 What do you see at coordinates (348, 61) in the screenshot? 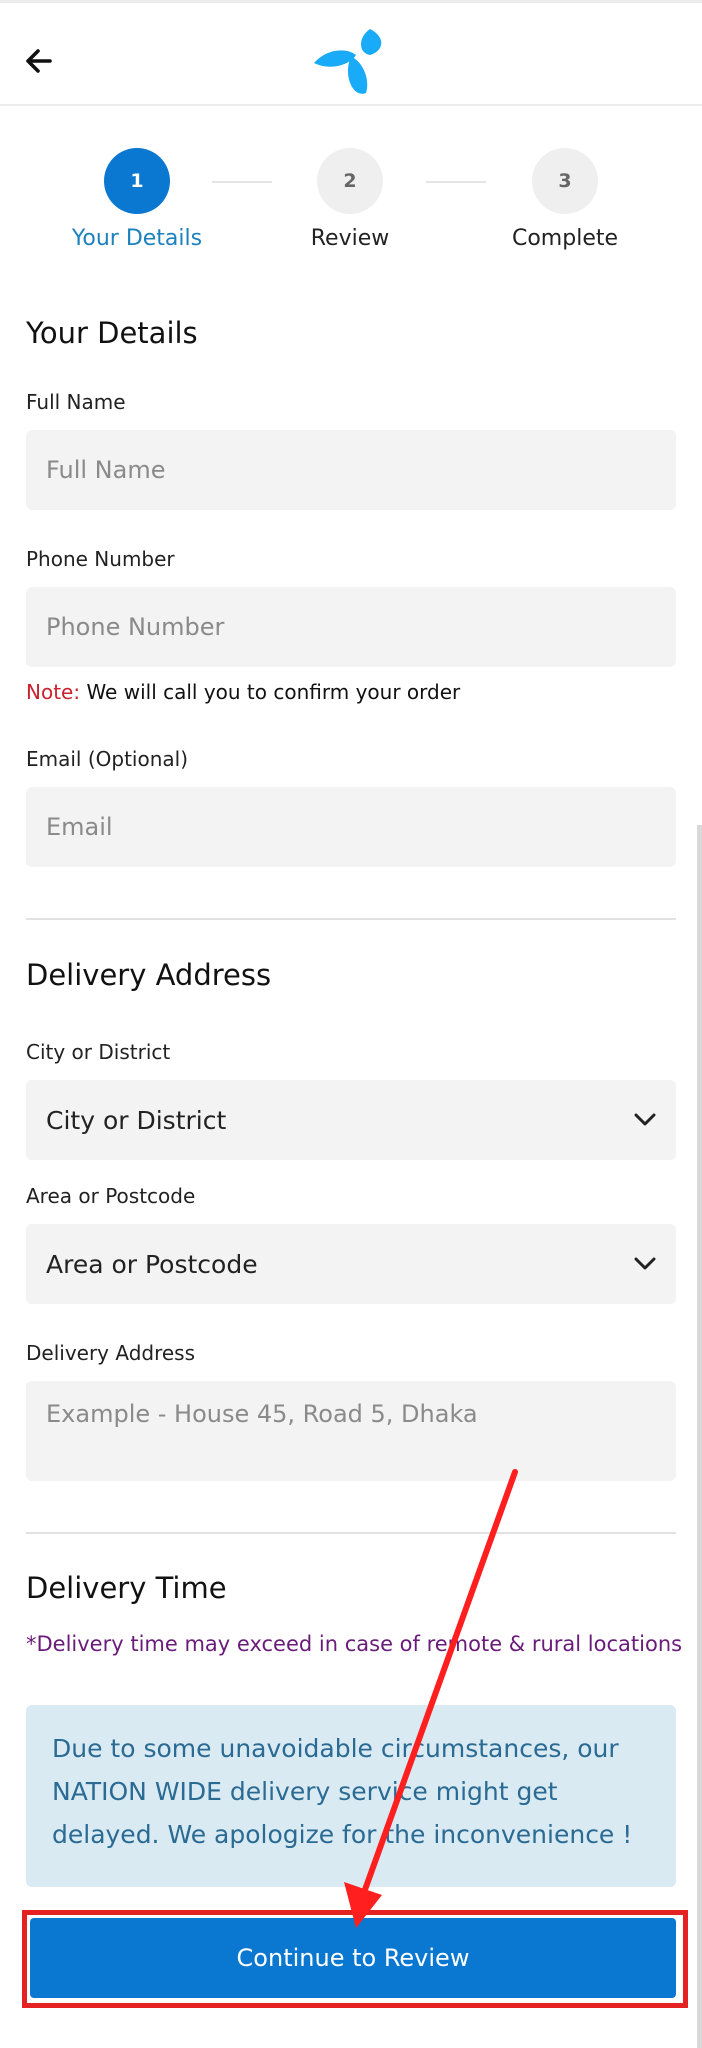
I see `telenor-logo` at bounding box center [348, 61].